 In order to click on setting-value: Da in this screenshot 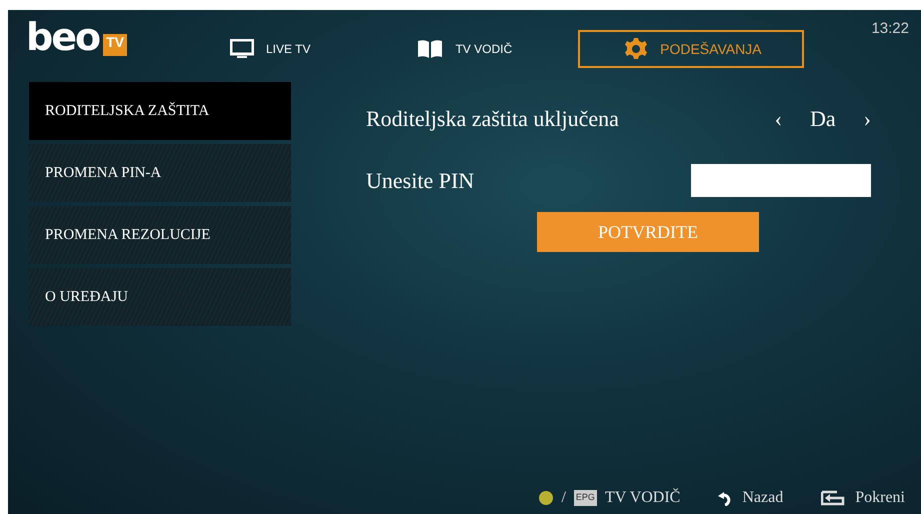, I will do `click(823, 118)`.